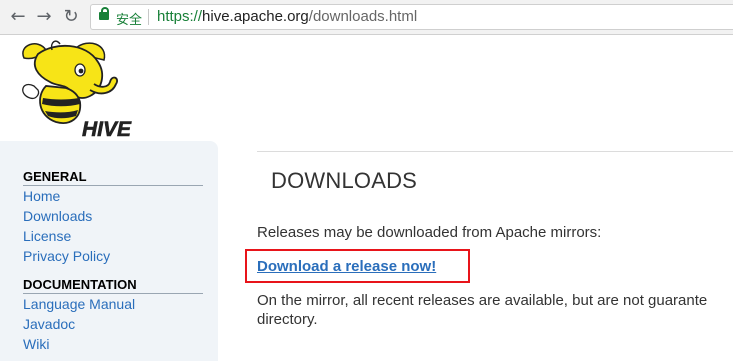 Image resolution: width=733 pixels, height=361 pixels. I want to click on sidebar-section-general: GENERAL, so click(55, 176).